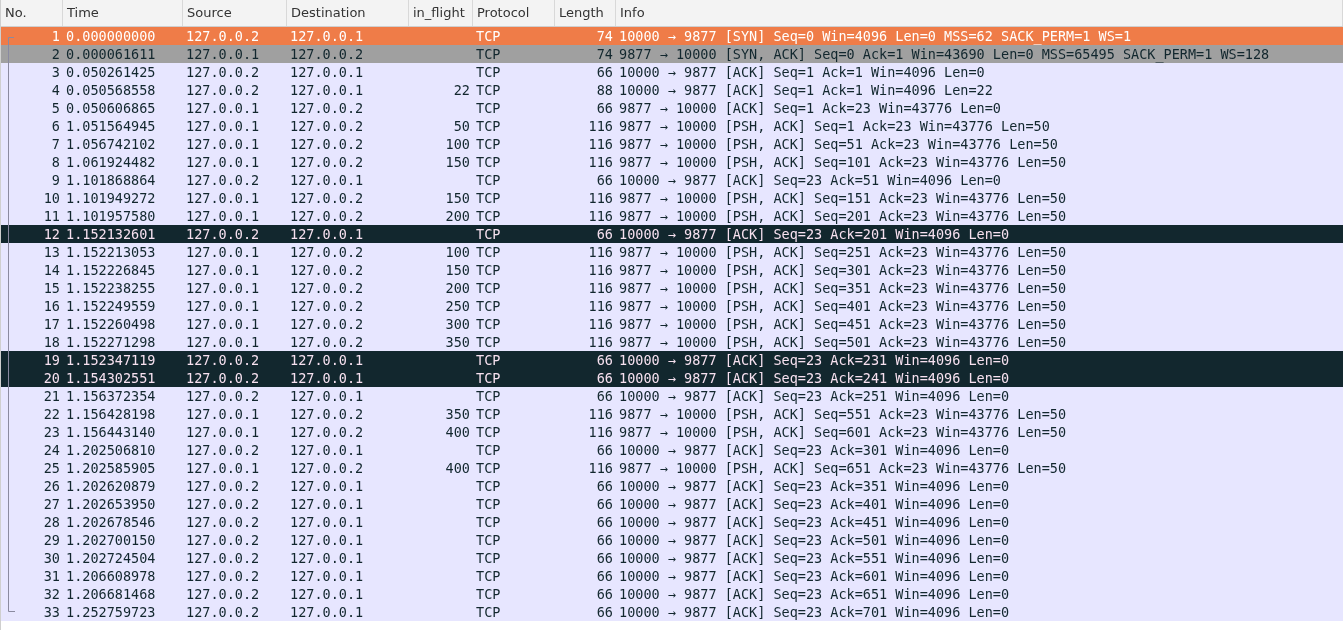  What do you see at coordinates (457, 216) in the screenshot?
I see `table-cell-text: 200` at bounding box center [457, 216].